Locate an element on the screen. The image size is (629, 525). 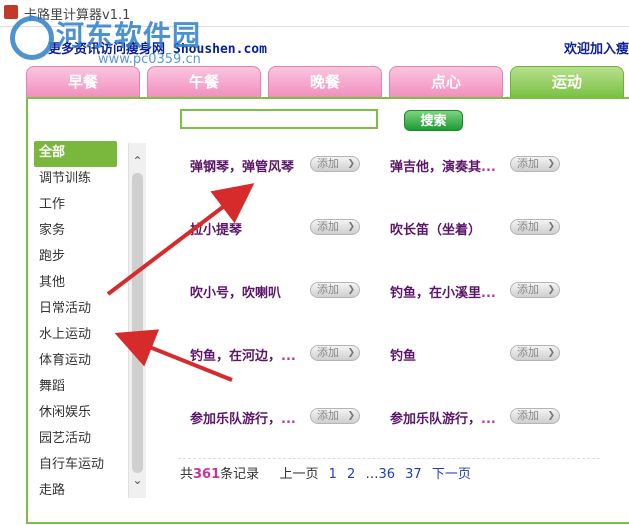
next-page-link: 下一页 is located at coordinates (451, 474).